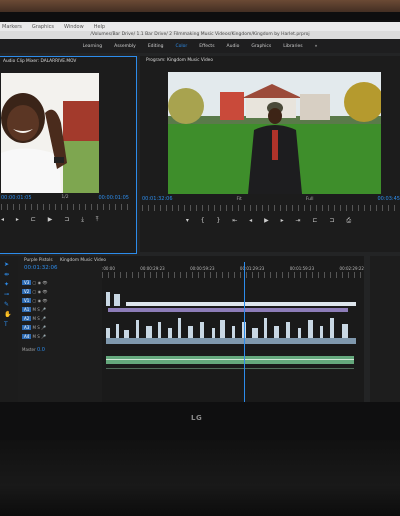 The width and height of the screenshot is (400, 516). I want to click on track-a2: A2 M S 🎤, so click(60, 318).